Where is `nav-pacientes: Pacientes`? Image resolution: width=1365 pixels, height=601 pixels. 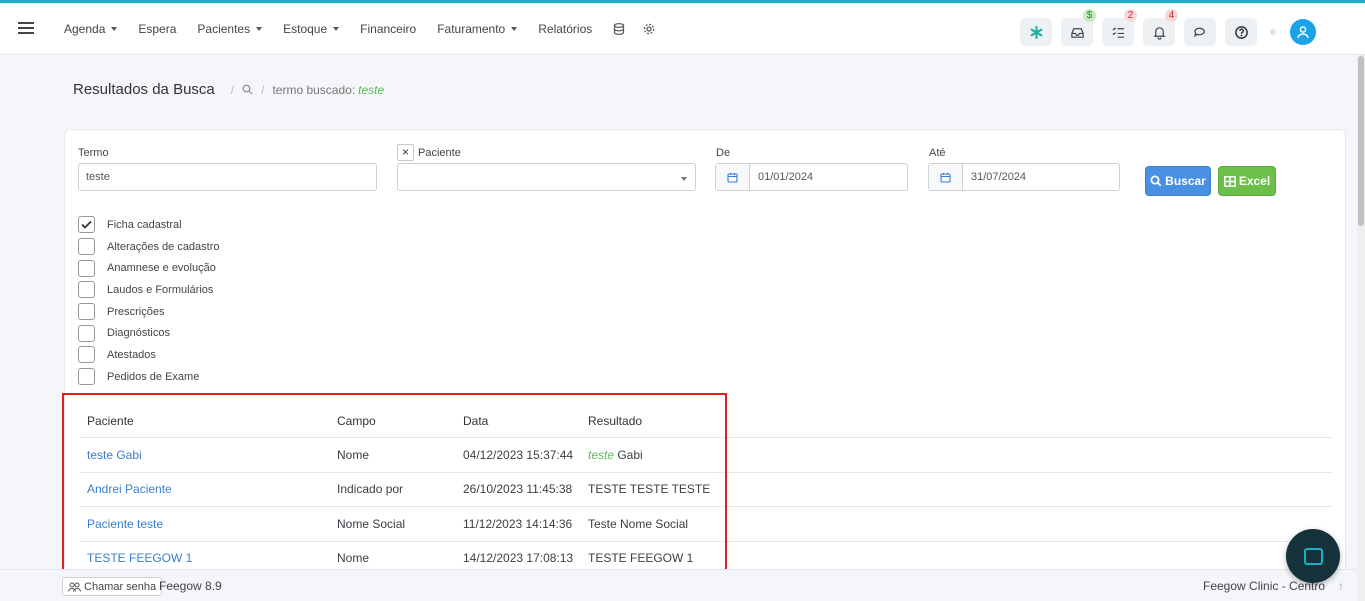
nav-pacientes: Pacientes is located at coordinates (230, 29).